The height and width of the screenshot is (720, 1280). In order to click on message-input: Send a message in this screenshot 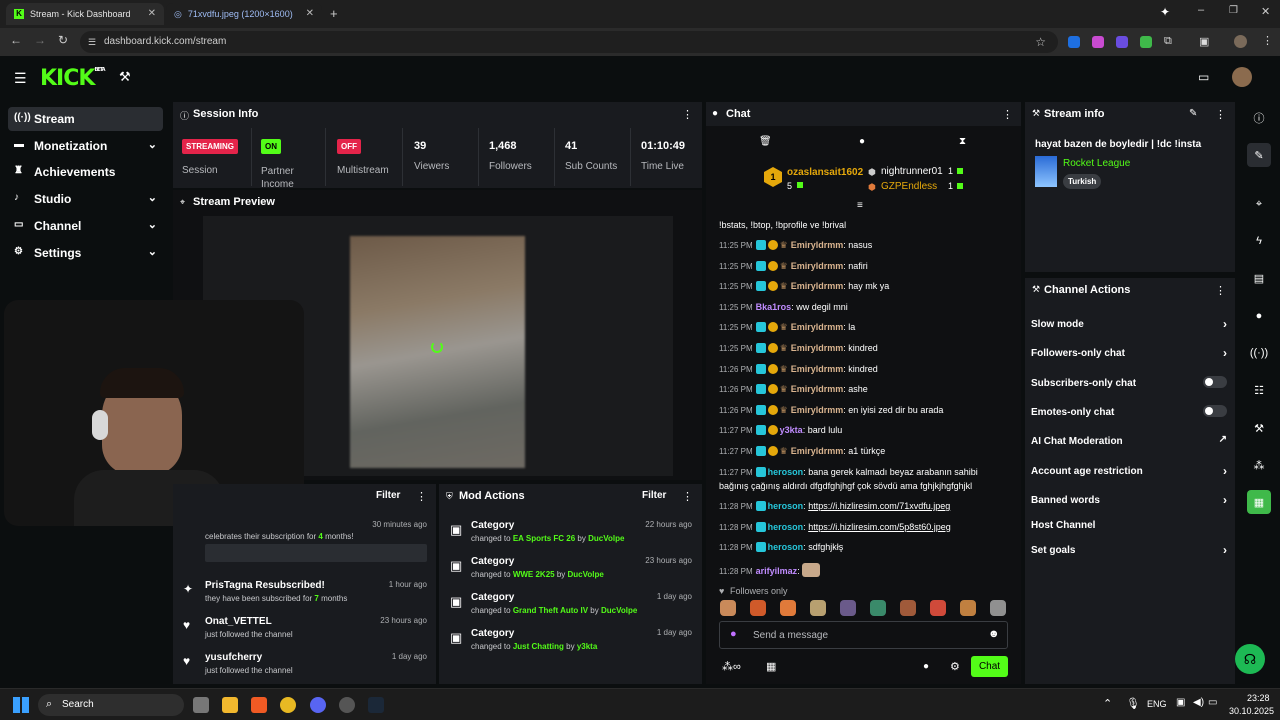, I will do `click(790, 635)`.